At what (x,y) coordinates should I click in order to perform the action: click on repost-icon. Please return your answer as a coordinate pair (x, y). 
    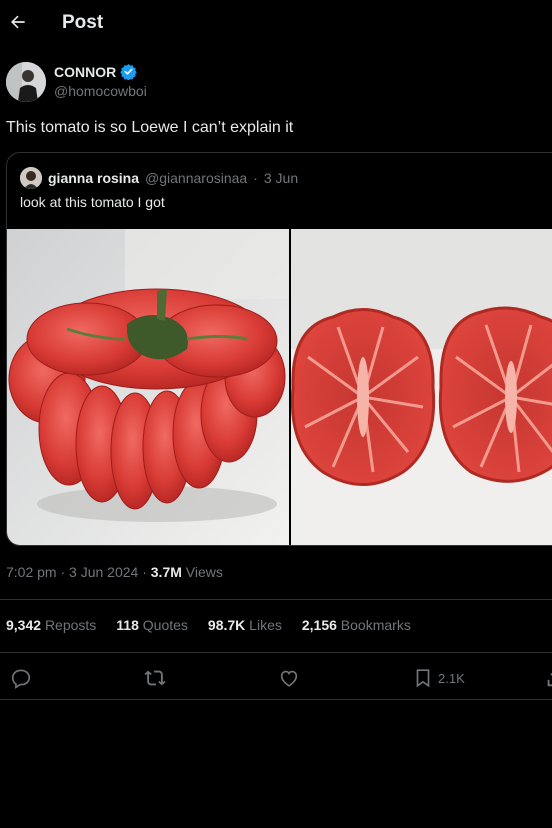
    Looking at the image, I should click on (155, 678).